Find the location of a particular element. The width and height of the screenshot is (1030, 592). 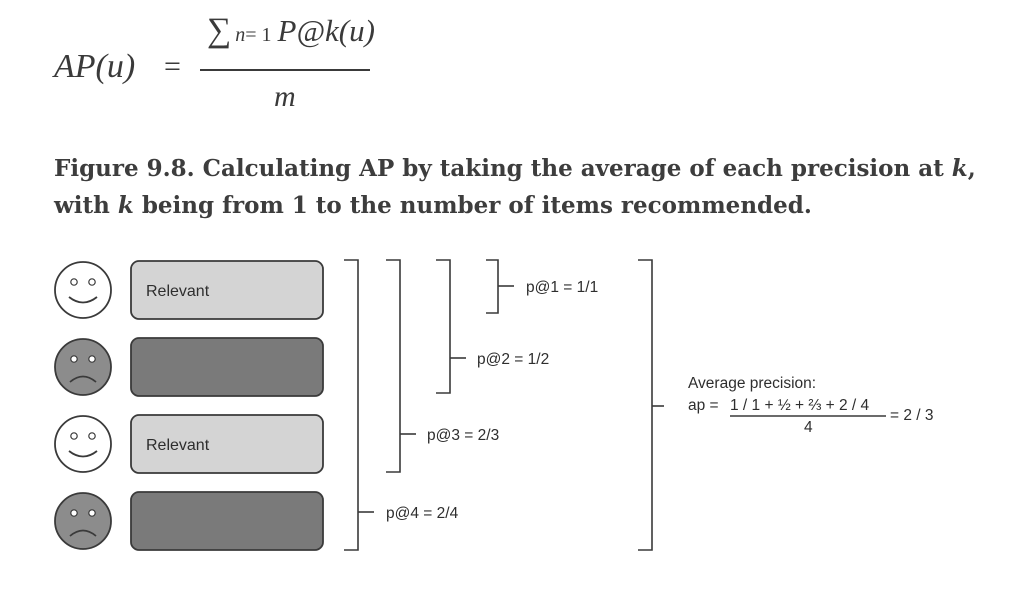

ap-numerator: 1 / 1 + ½ + ⅔ + 2 / 4 is located at coordinates (800, 405).